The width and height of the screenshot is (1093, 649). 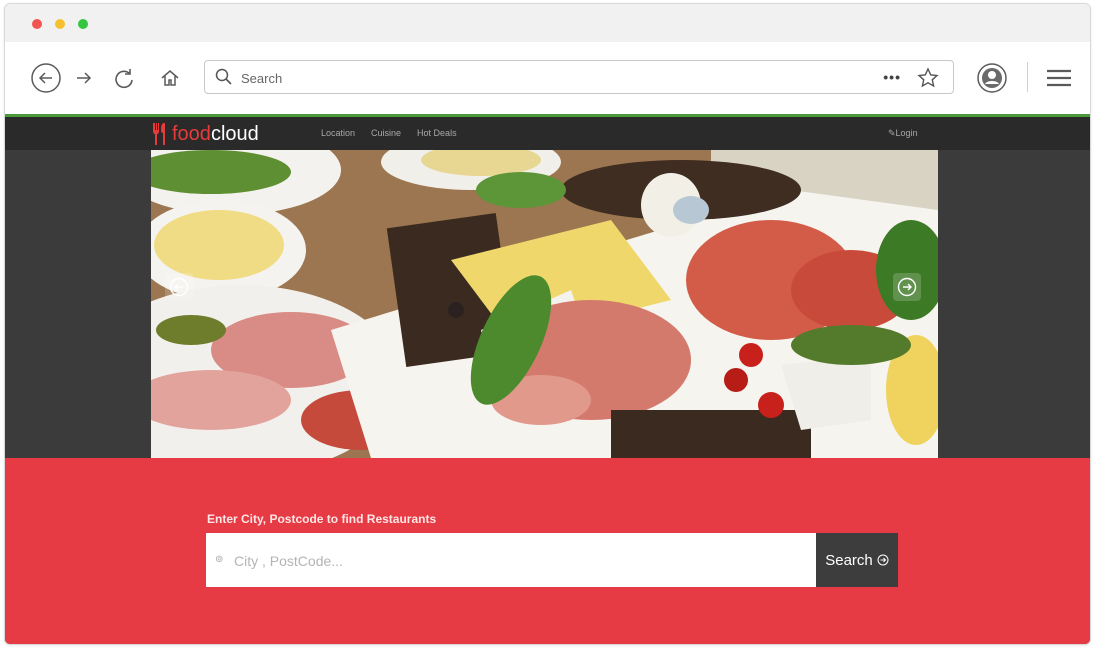 I want to click on foodcloud-logo: food cloud, so click(x=204, y=134).